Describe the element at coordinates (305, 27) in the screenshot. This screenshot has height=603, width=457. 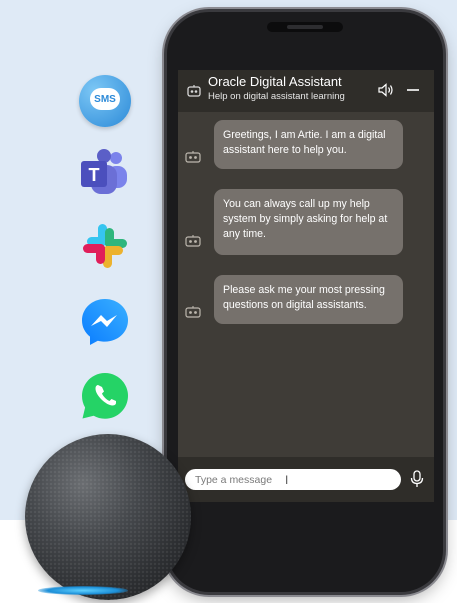
I see `phone-earpiece` at that location.